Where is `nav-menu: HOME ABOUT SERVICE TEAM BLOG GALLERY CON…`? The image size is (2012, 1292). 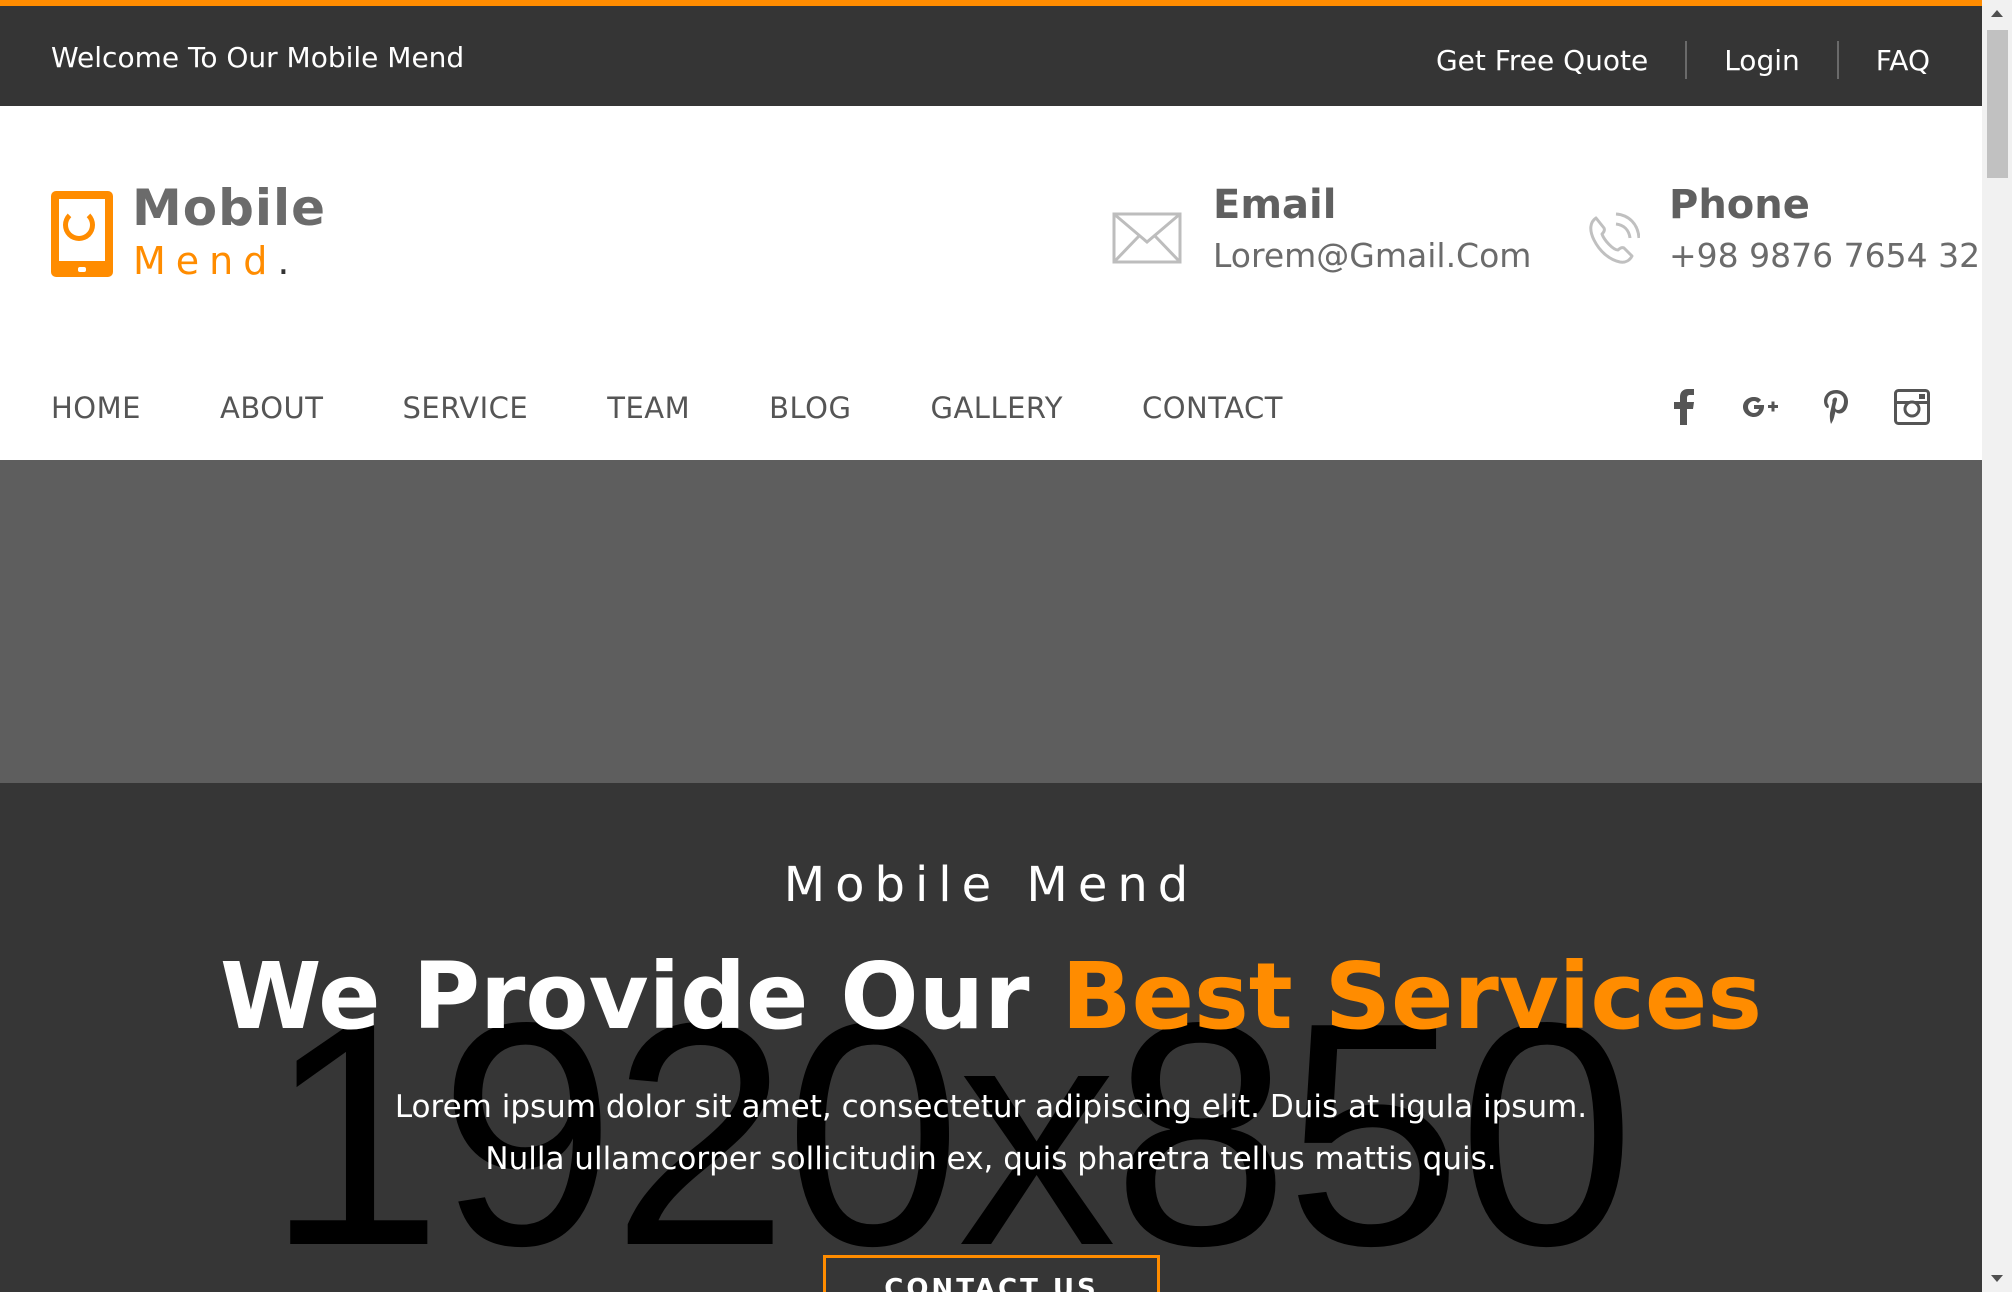 nav-menu: HOME ABOUT SERVICE TEAM BLOG GALLERY CON… is located at coordinates (706, 408).